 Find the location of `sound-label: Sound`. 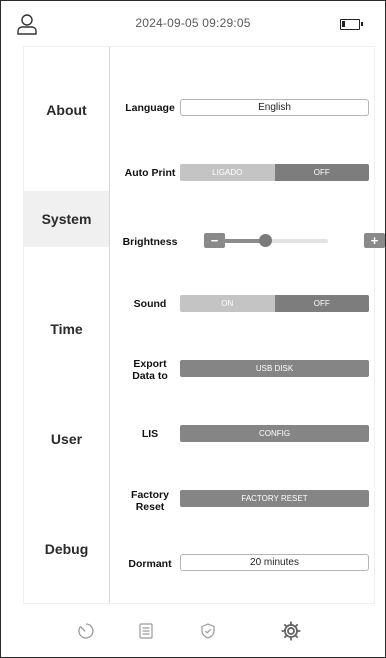

sound-label: Sound is located at coordinates (150, 304).